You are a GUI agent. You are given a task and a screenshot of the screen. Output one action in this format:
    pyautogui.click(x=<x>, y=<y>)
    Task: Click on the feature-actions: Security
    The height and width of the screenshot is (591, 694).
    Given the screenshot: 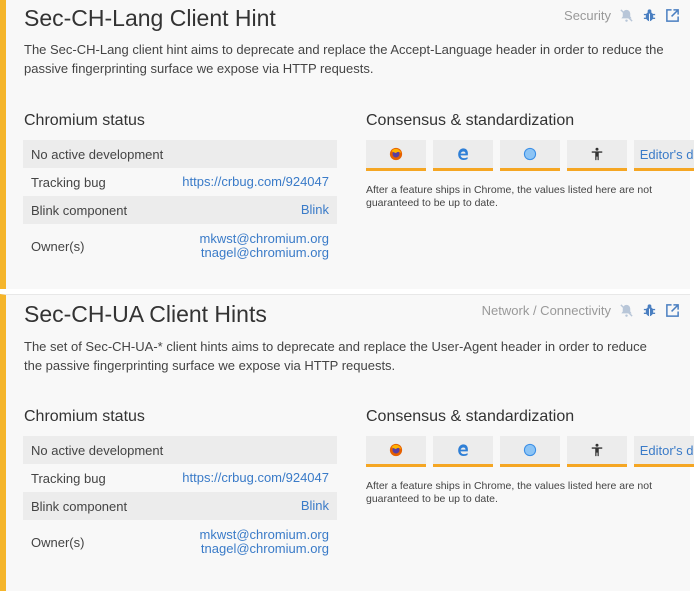 What is the action you would take?
    pyautogui.click(x=622, y=15)
    